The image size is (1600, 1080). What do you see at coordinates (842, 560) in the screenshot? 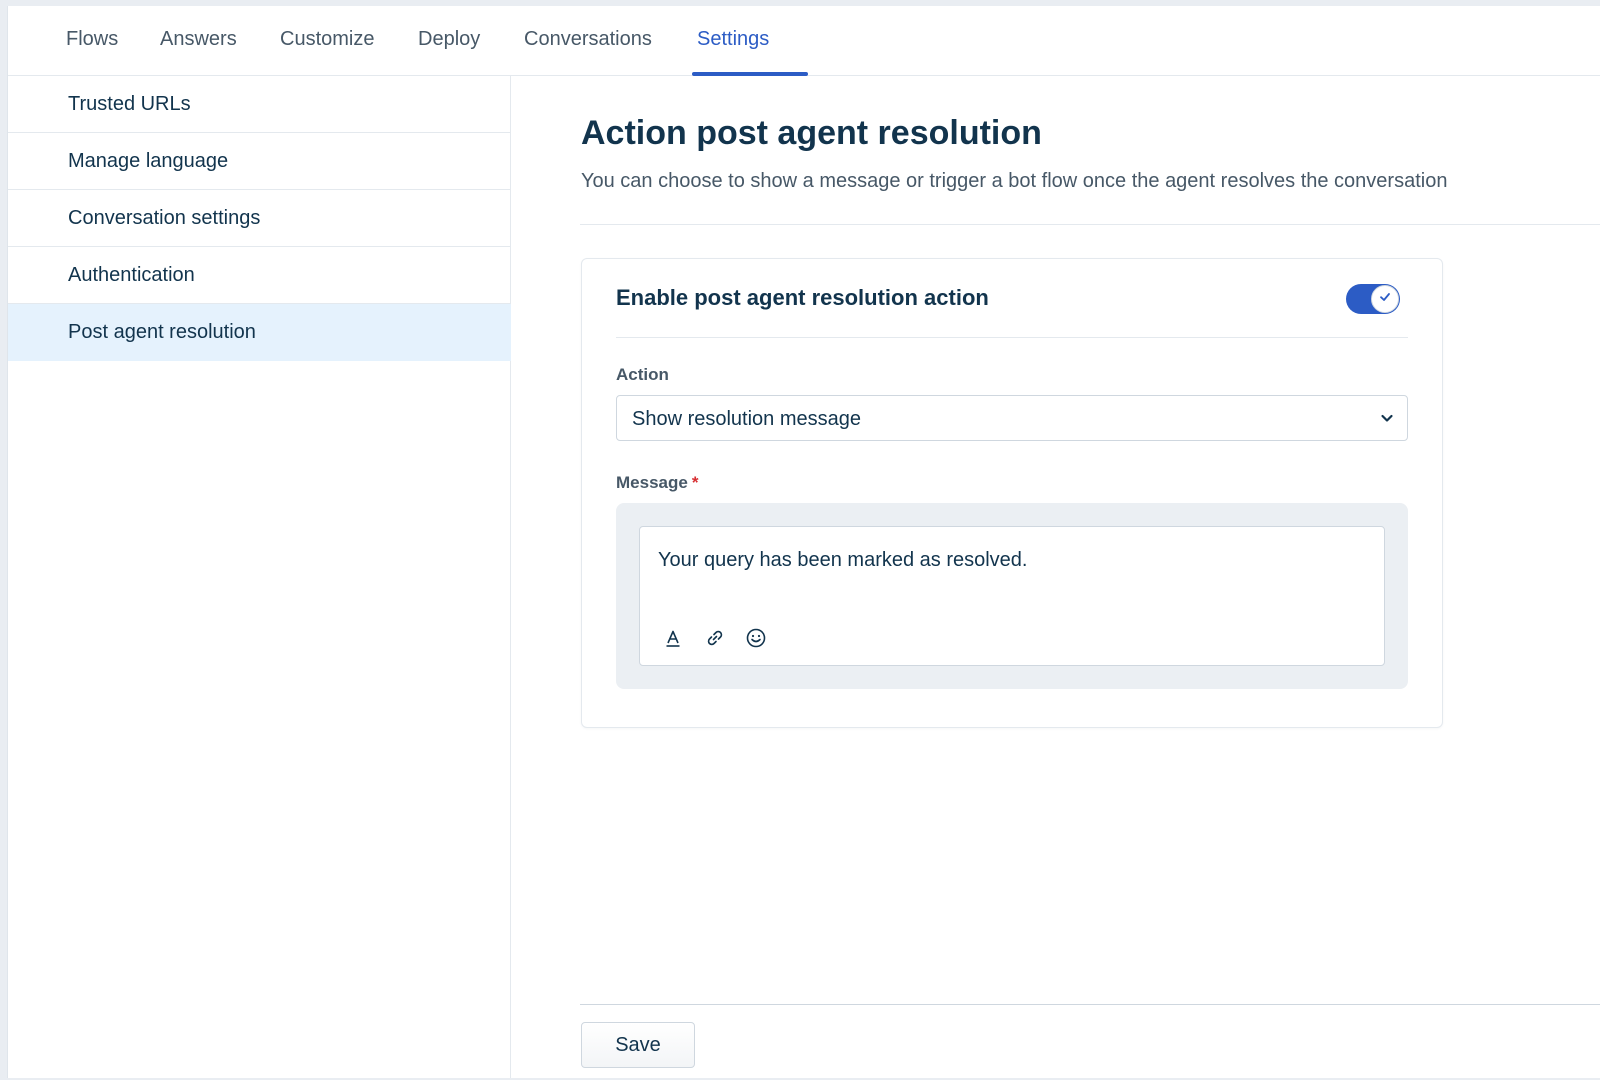
I see `message-text: Your query has been marked as resolved.` at bounding box center [842, 560].